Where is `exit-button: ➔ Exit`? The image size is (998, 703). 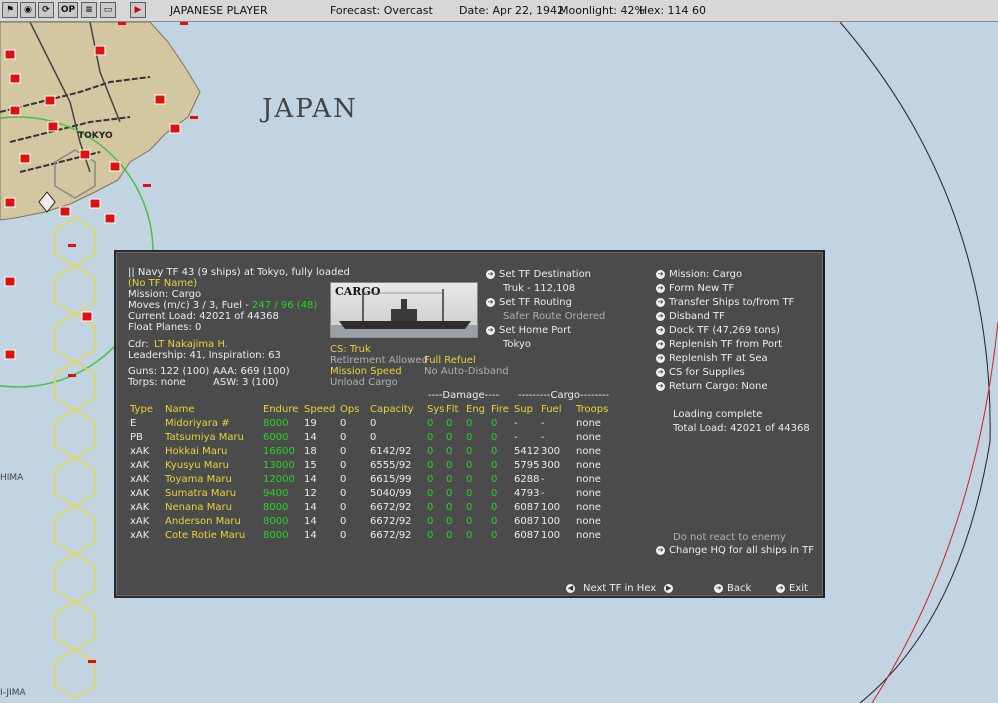
exit-button: ➔ Exit is located at coordinates (792, 588).